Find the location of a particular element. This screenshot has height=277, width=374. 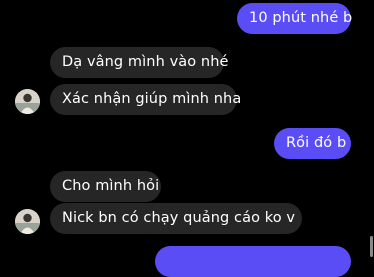

message-incoming: Cho mình hỏi is located at coordinates (105, 186).